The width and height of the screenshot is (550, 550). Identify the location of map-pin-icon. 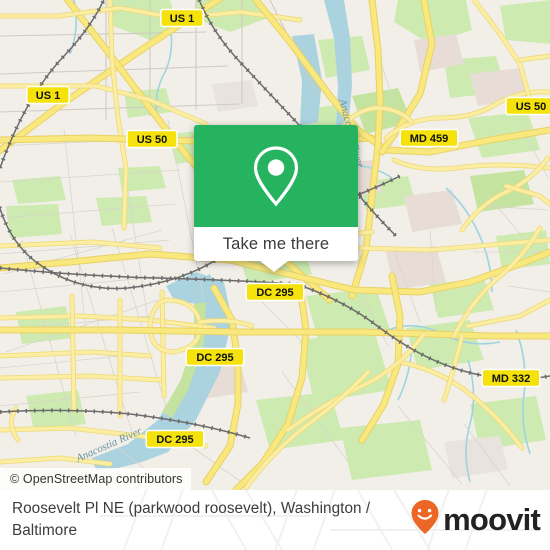
(276, 176).